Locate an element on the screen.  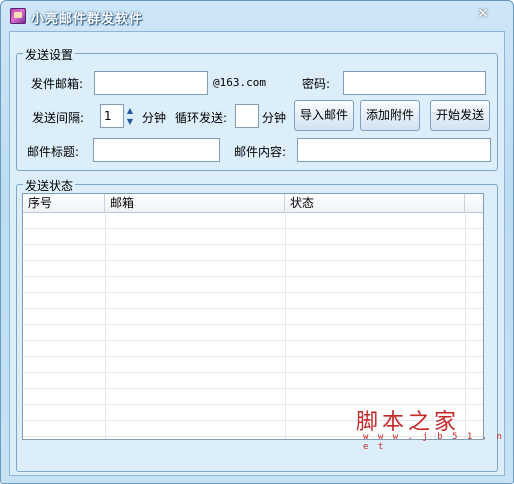
window-title: 小亮邮件群发软件 is located at coordinates (87, 19).